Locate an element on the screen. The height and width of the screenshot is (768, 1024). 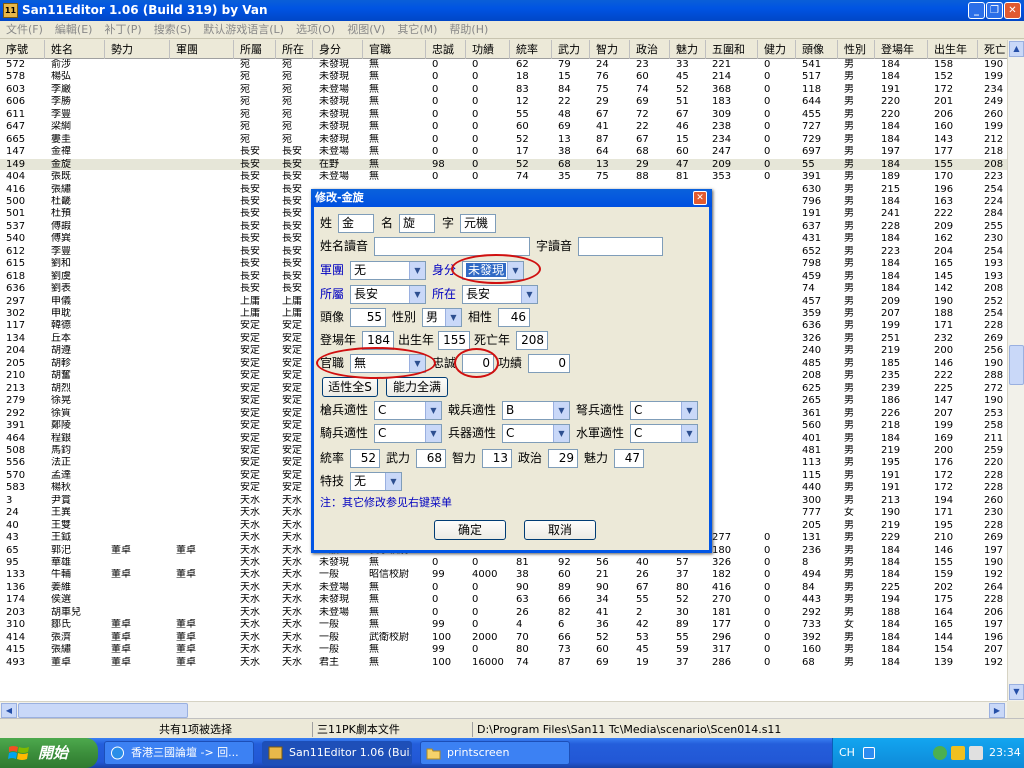
column-header: 死亡 is located at coordinates (992, 49).